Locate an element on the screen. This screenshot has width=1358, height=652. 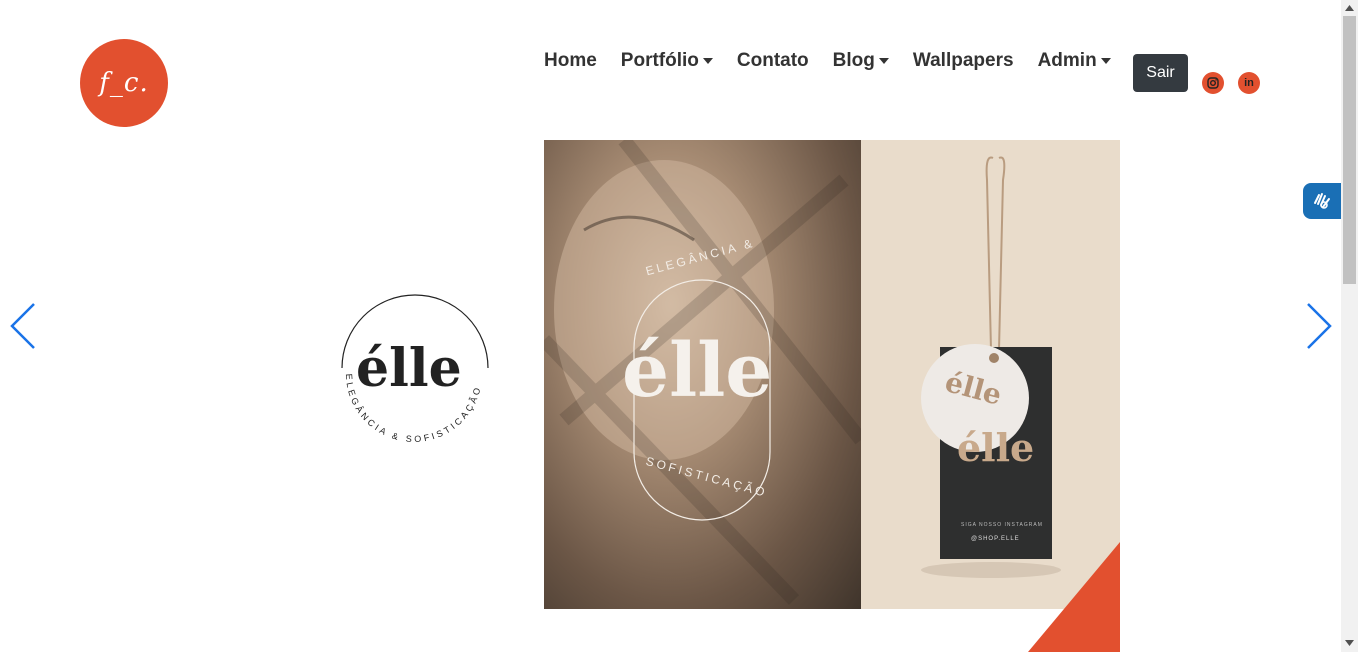
site-logo: f_c. is located at coordinates (124, 83).